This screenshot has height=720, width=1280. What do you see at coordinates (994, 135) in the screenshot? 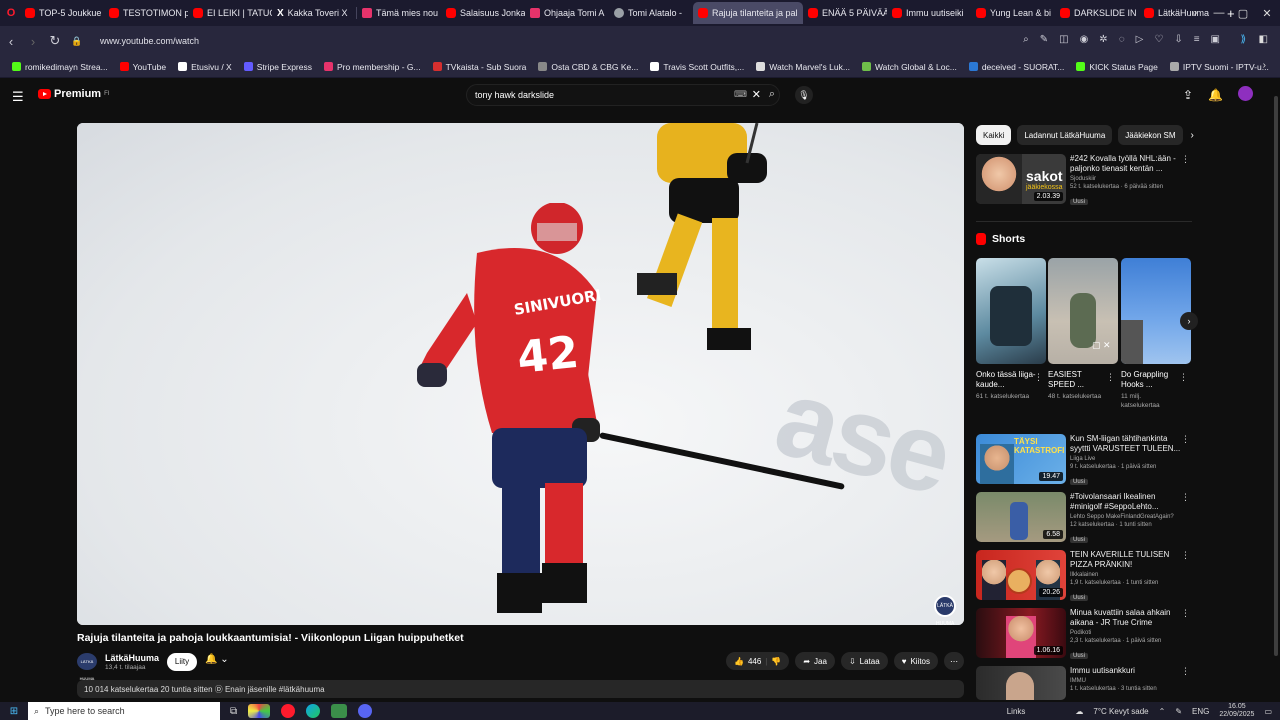
I see `chip-all: Kaikki` at bounding box center [994, 135].